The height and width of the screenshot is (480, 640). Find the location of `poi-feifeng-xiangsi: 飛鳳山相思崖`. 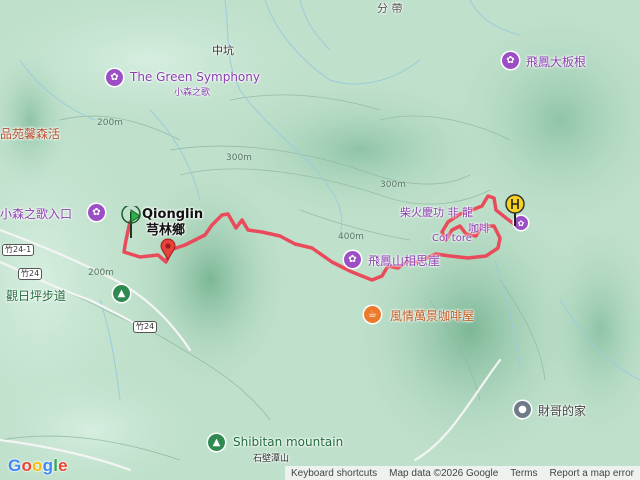

poi-feifeng-xiangsi: 飛鳳山相思崖 is located at coordinates (404, 260).